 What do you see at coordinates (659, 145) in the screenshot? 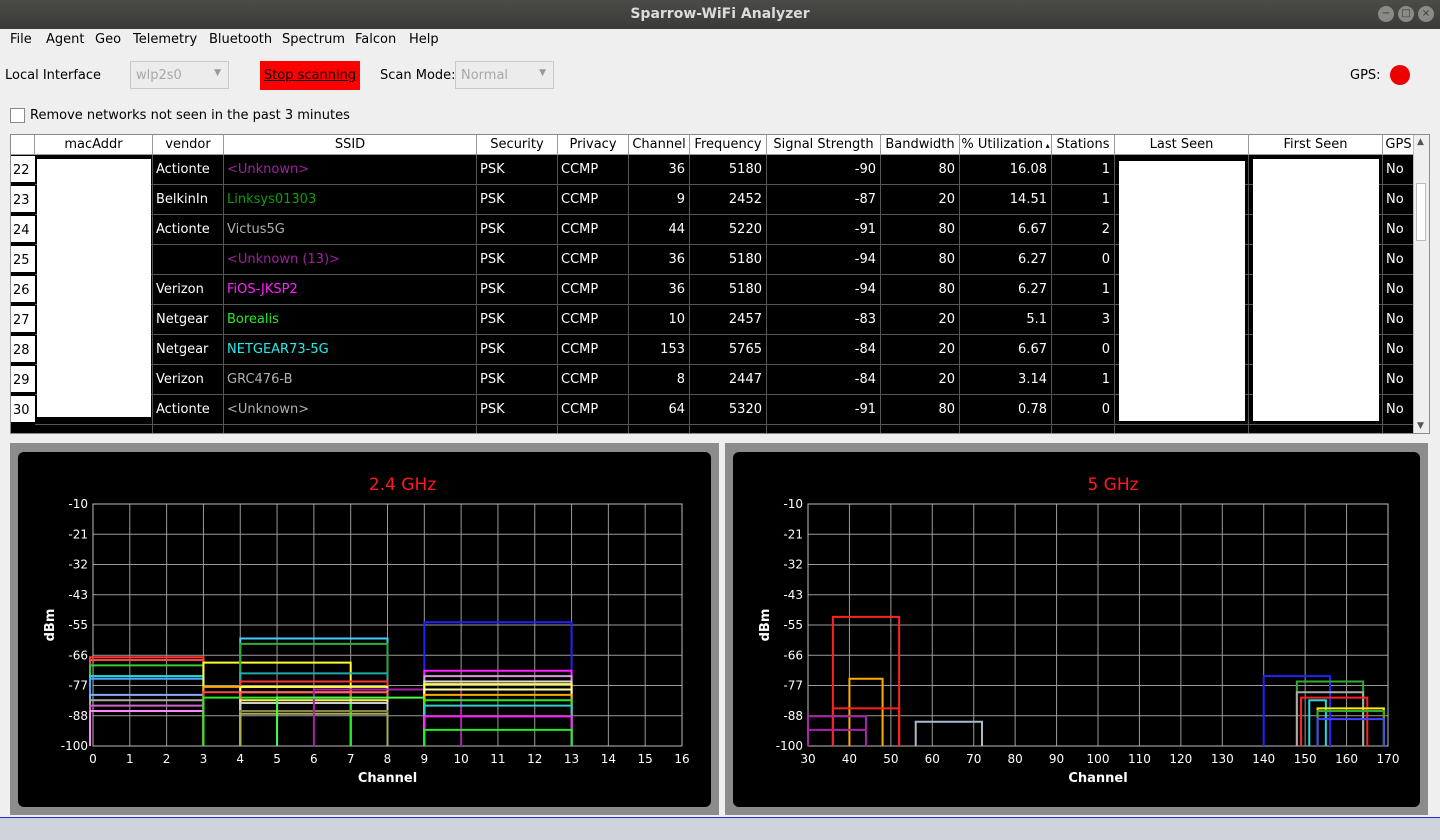
I see `header-channel: Channel` at bounding box center [659, 145].